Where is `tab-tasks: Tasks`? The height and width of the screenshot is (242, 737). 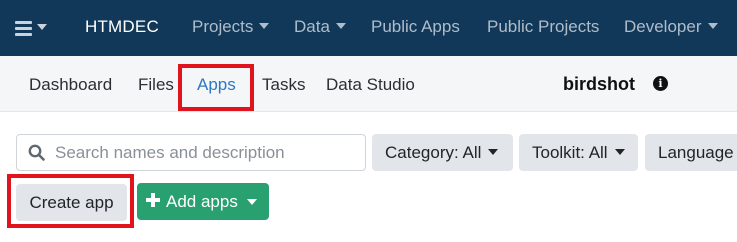 tab-tasks: Tasks is located at coordinates (283, 85).